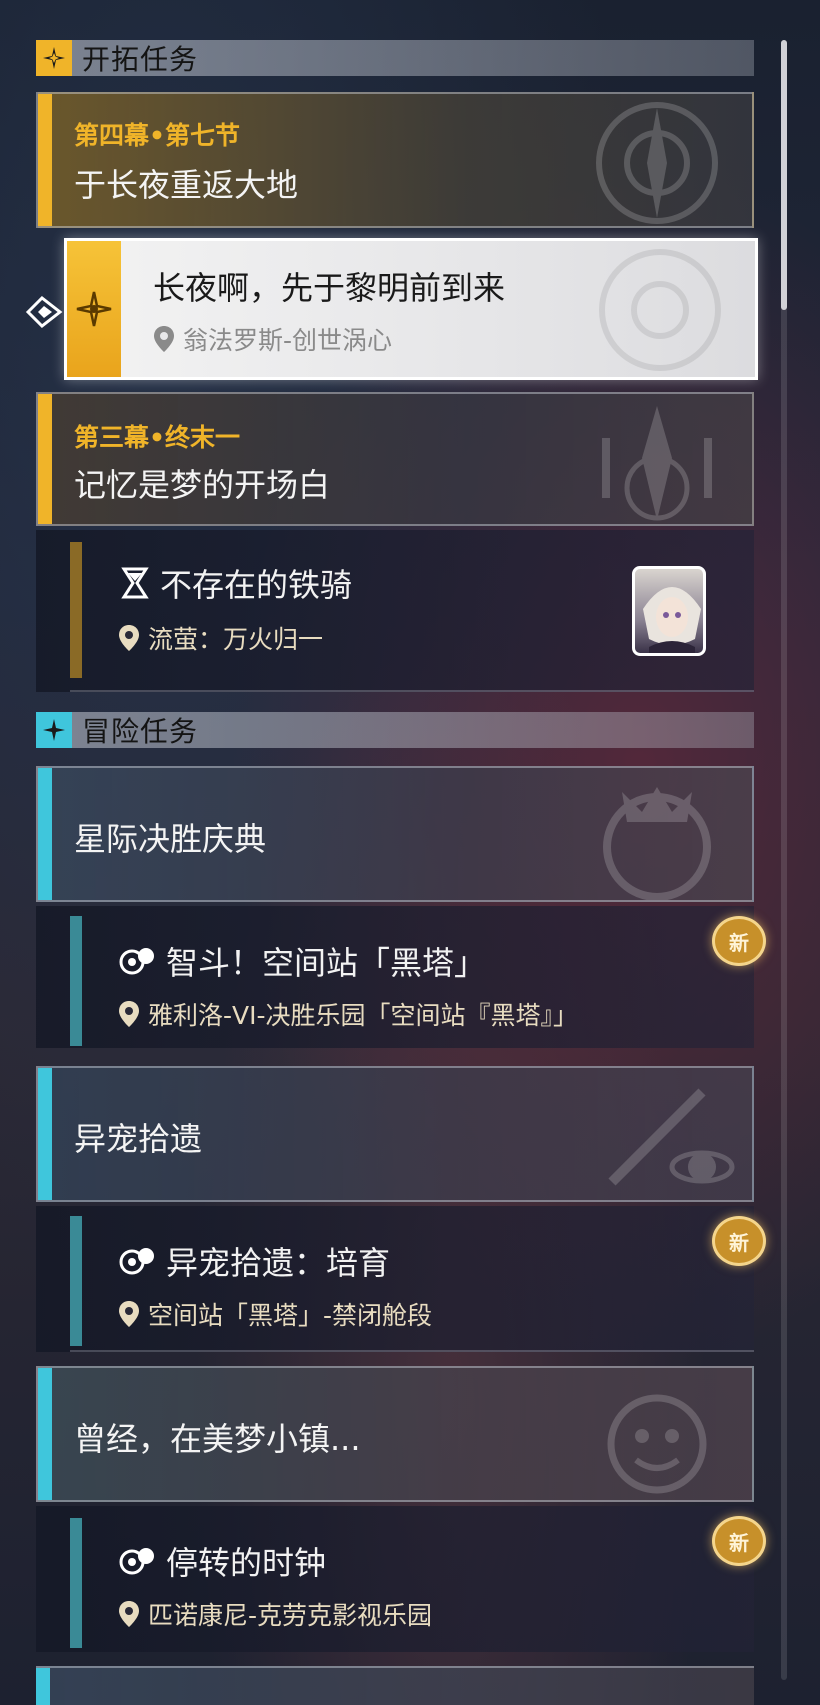 The width and height of the screenshot is (820, 1705). I want to click on tracked-quest-location: 翁法罗斯-创世涡心, so click(272, 339).